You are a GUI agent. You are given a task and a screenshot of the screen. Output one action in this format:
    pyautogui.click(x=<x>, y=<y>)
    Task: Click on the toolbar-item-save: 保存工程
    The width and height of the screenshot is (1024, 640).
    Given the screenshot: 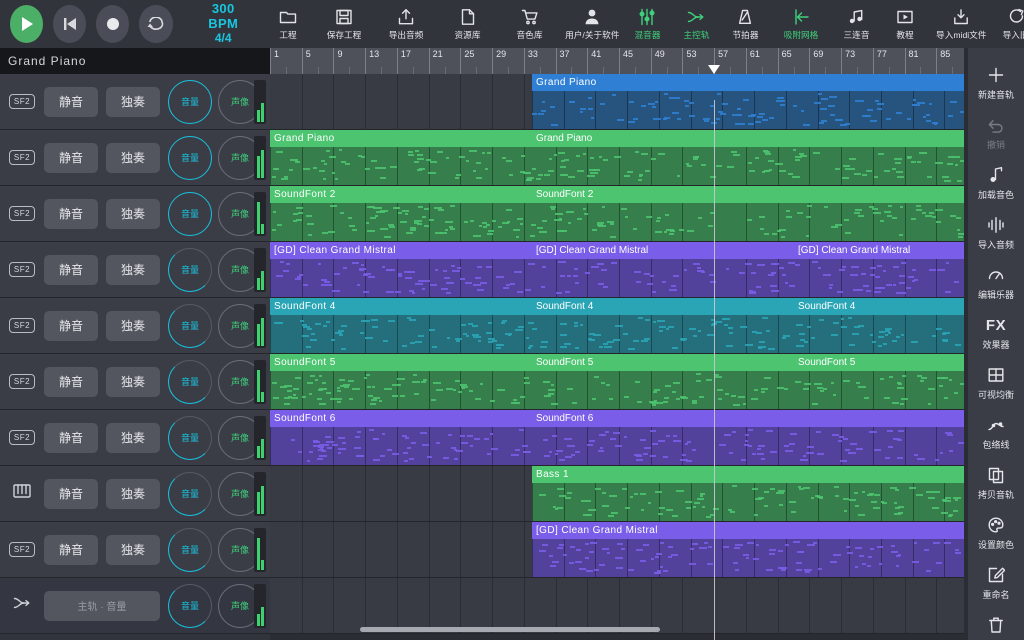 What is the action you would take?
    pyautogui.click(x=344, y=24)
    